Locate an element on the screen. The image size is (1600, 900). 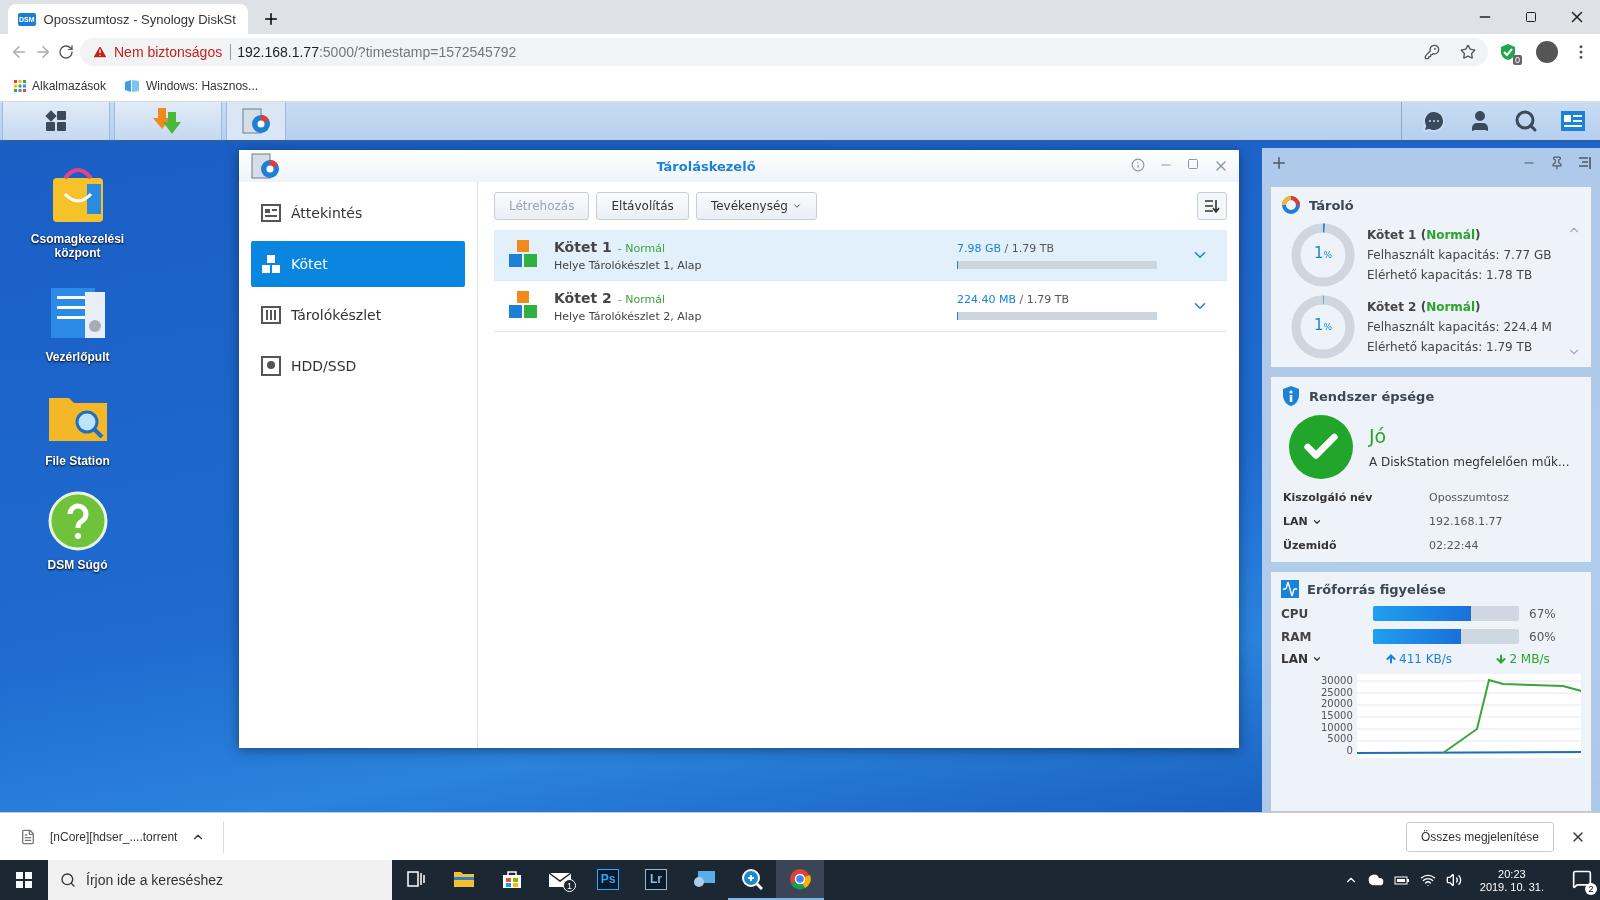
usage-donut is located at coordinates (1323, 327).